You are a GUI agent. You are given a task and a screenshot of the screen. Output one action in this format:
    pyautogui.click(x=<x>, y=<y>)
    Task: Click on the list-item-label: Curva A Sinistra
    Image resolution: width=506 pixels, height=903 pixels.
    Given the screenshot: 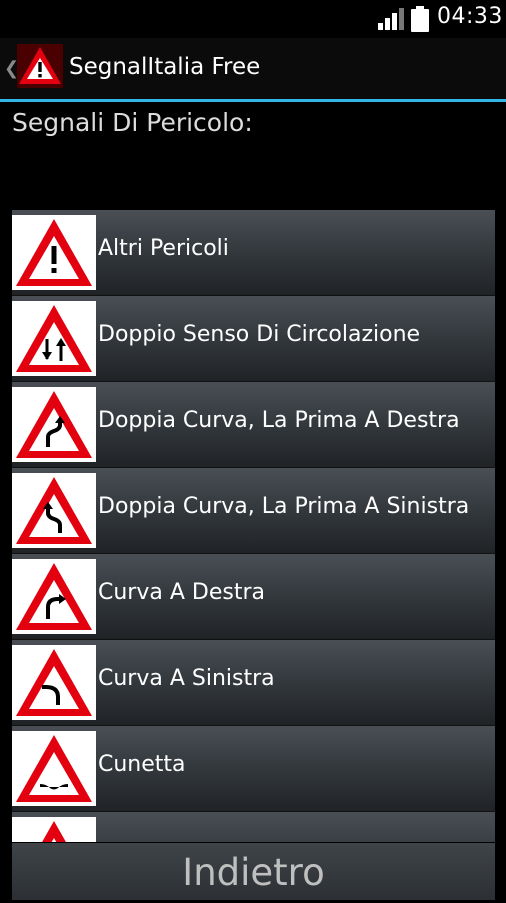 What is the action you would take?
    pyautogui.click(x=186, y=678)
    